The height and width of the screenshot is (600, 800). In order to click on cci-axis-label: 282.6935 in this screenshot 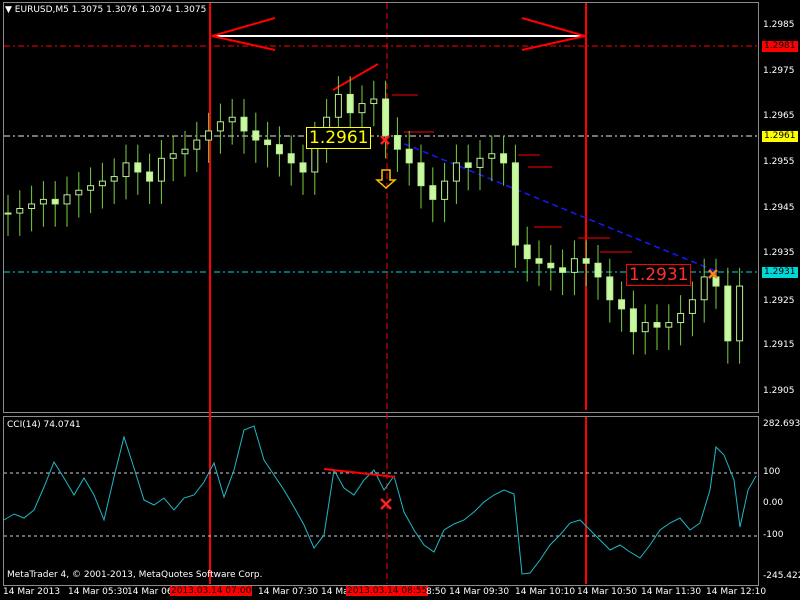, I will do `click(781, 424)`.